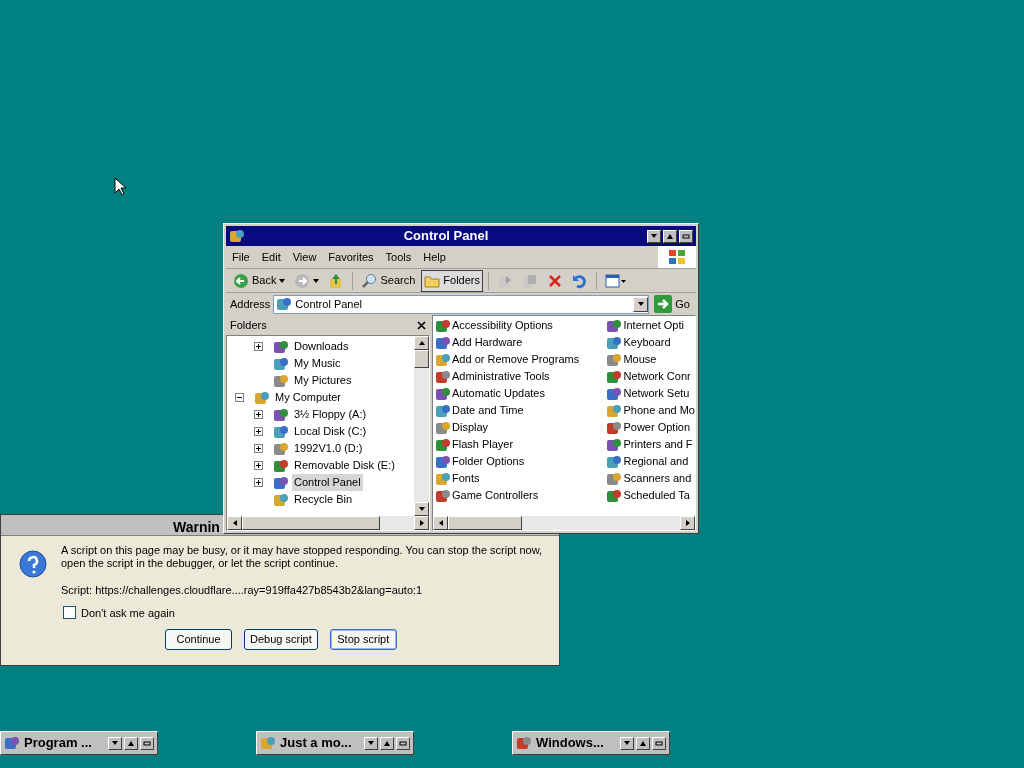 Image resolution: width=1024 pixels, height=768 pixels. Describe the element at coordinates (330, 431) in the screenshot. I see `tree-item: Local Disk (C:)` at that location.